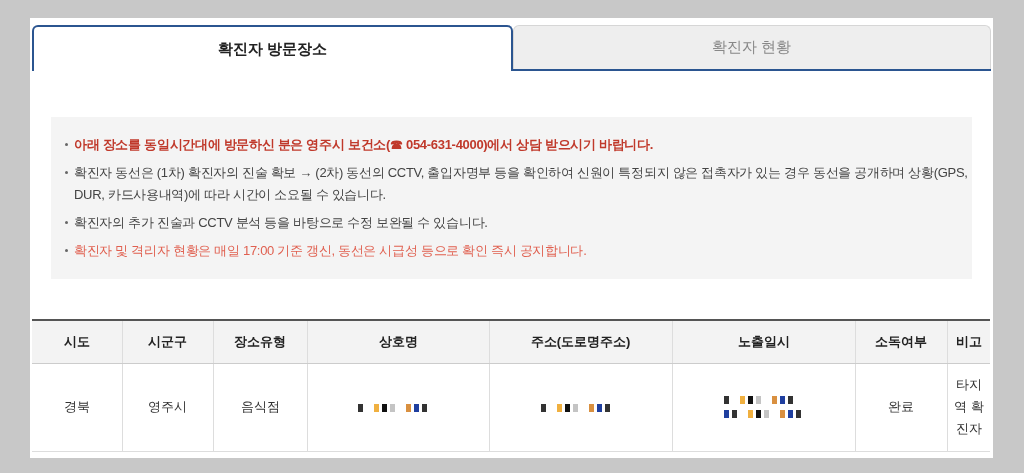 Image resolution: width=1024 pixels, height=473 pixels. I want to click on table-cell: 완료, so click(901, 407).